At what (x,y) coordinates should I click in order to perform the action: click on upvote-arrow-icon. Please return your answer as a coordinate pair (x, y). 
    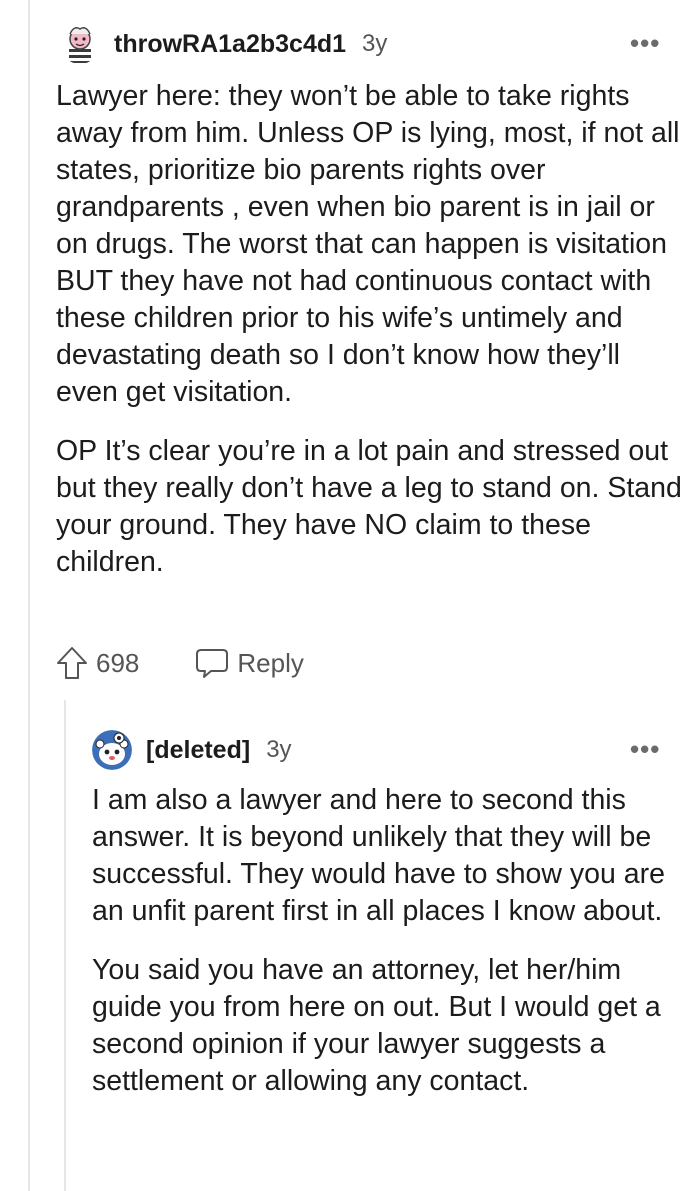
    Looking at the image, I should click on (72, 663).